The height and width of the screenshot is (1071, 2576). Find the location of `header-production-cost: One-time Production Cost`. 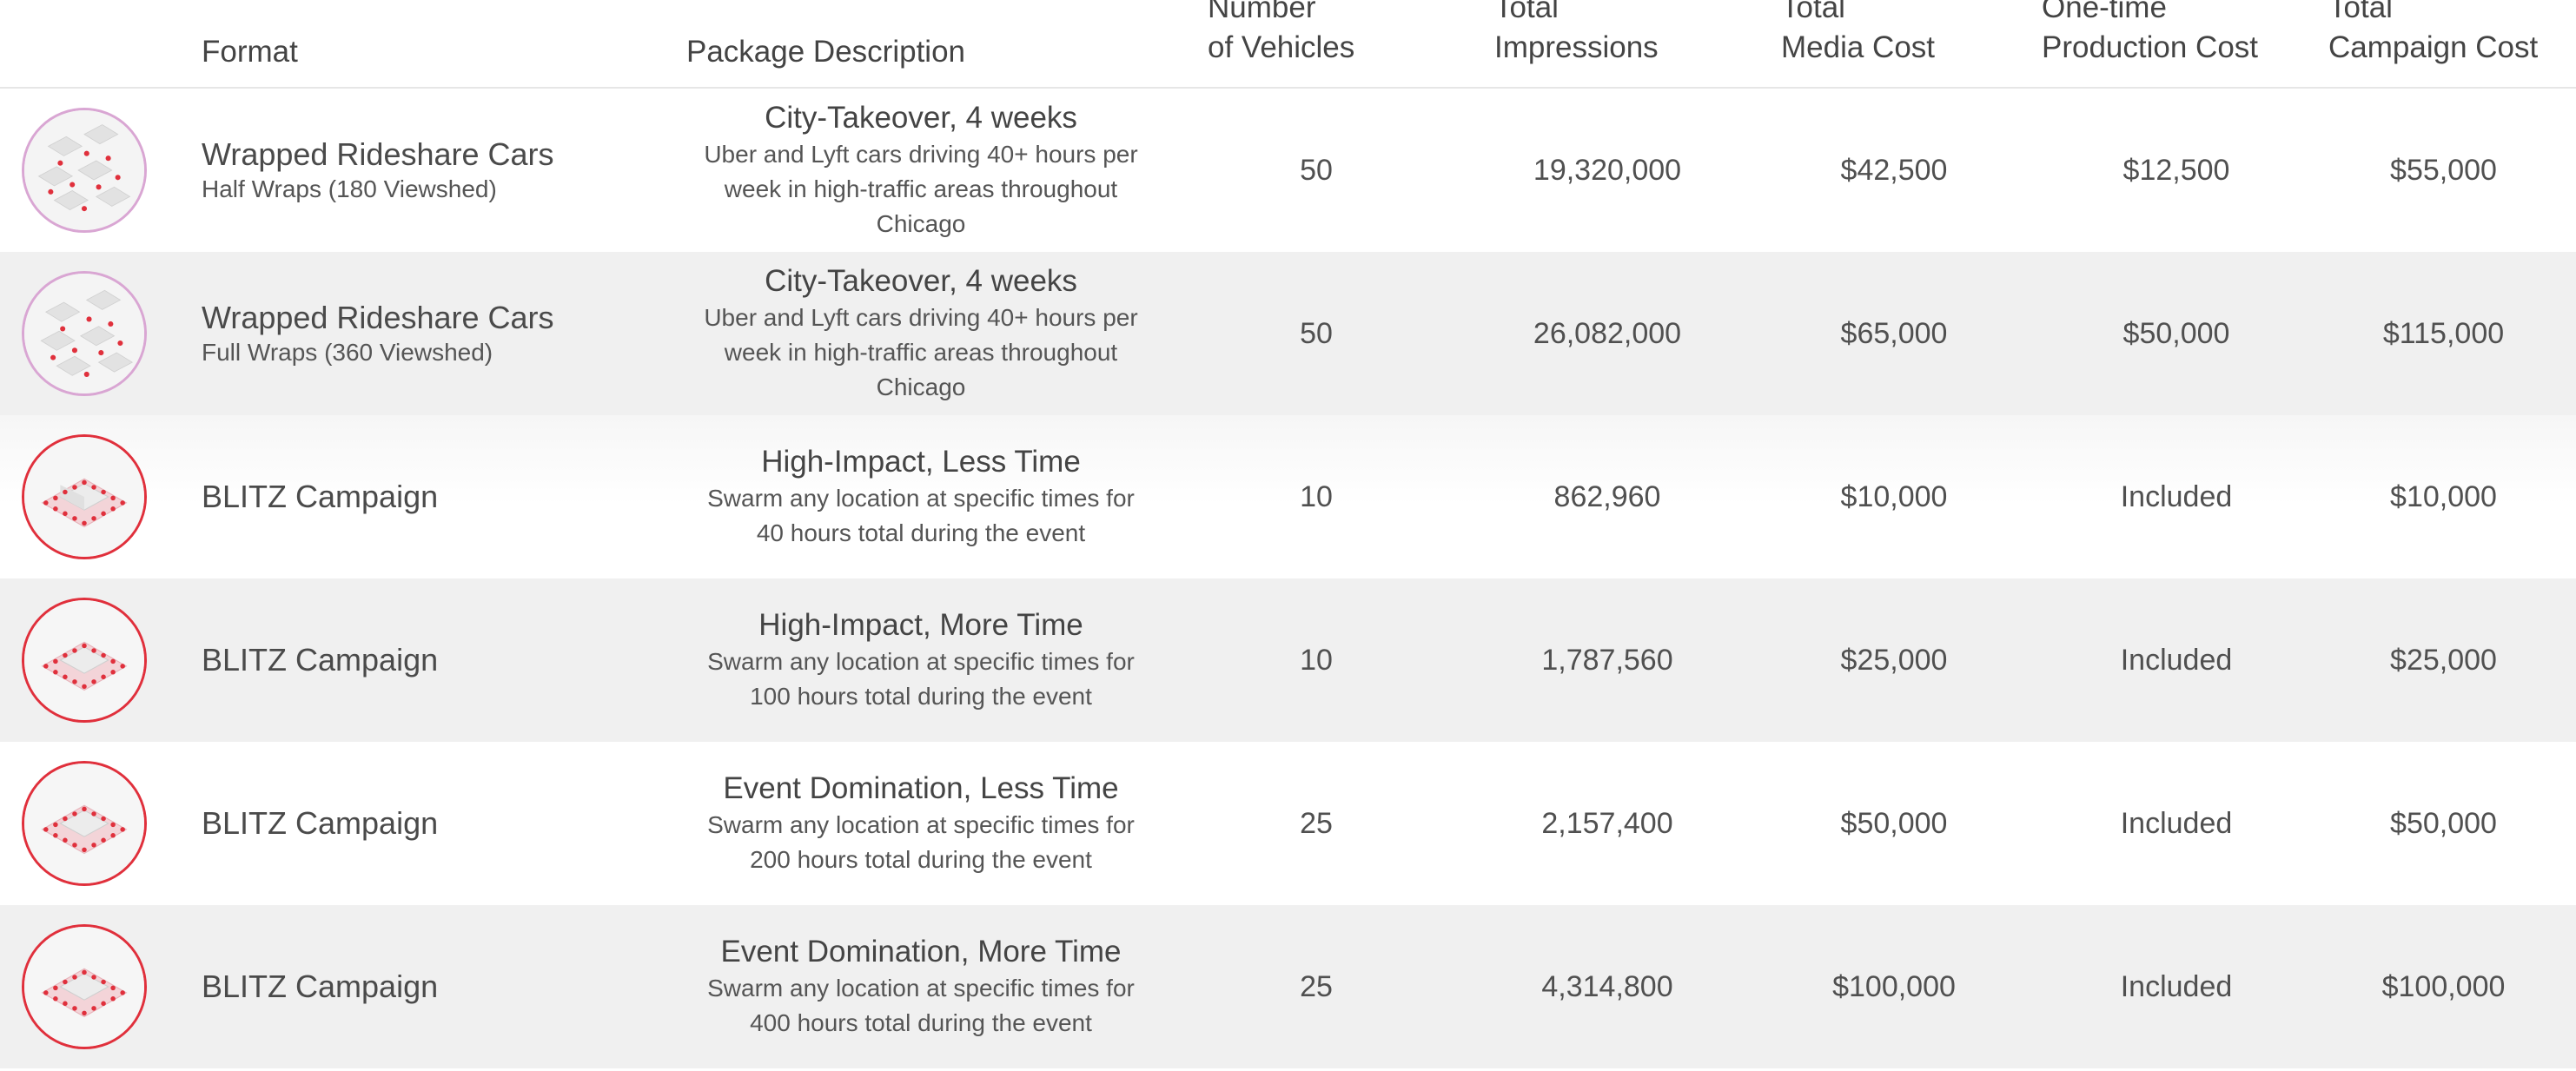

header-production-cost: One-time Production Cost is located at coordinates (2150, 32).